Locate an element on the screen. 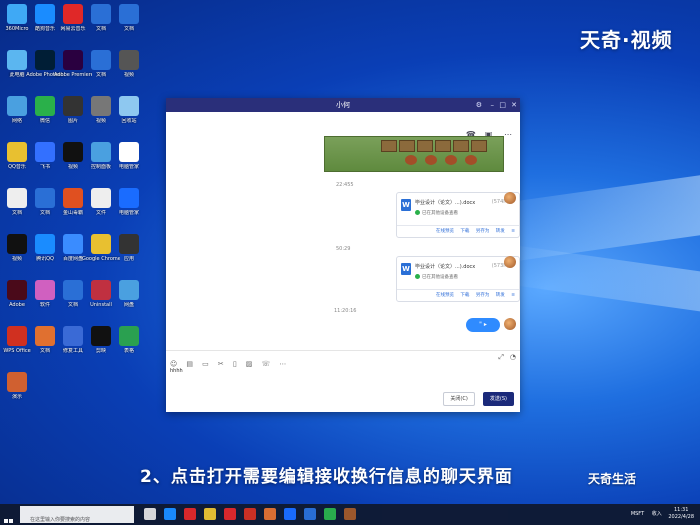  scissors-icon: ✂ is located at coordinates (221, 364).